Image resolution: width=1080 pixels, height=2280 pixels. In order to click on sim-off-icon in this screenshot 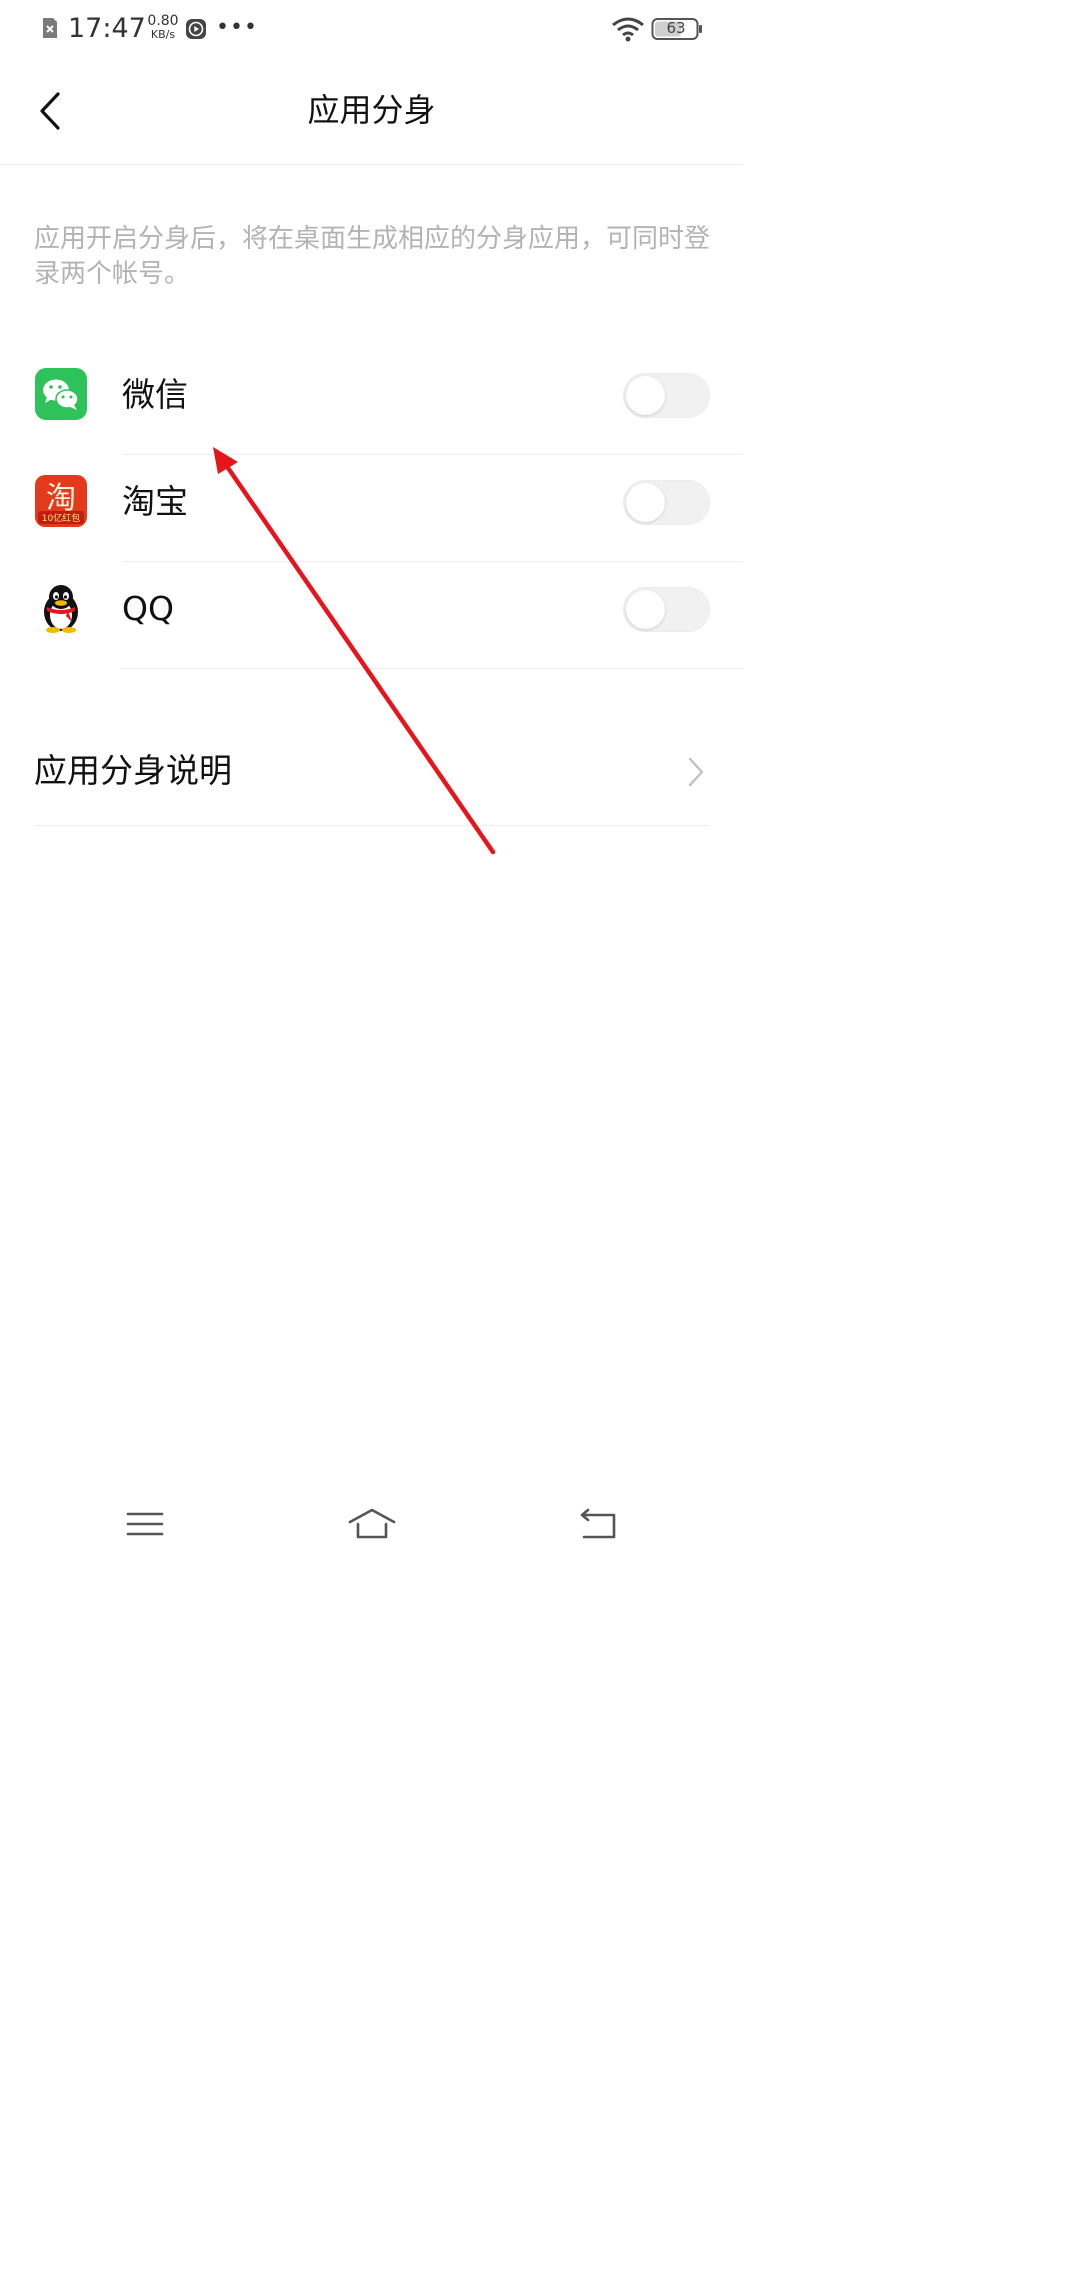, I will do `click(50, 28)`.